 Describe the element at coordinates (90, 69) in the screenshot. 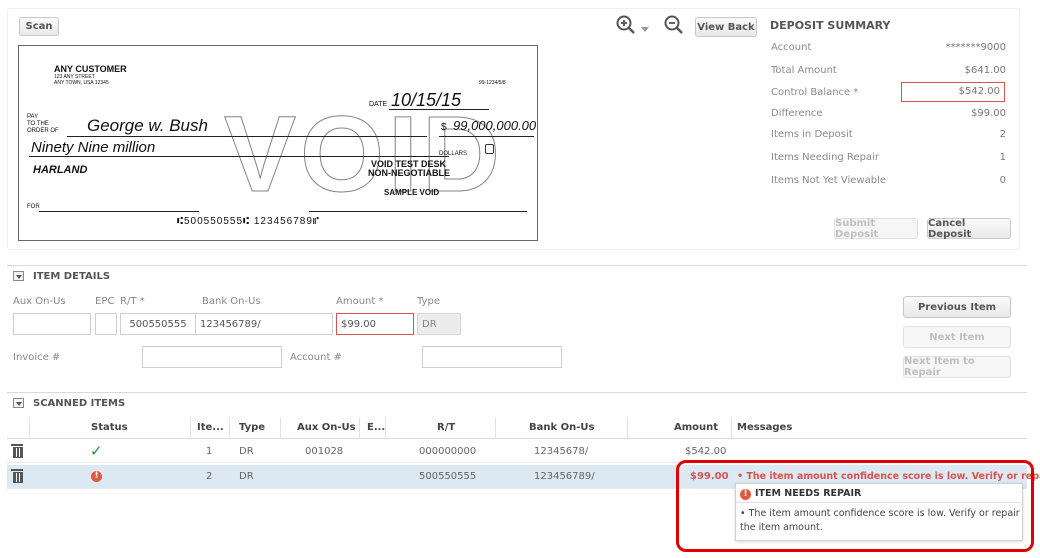

I see `payer-name: ANY CUSTOMER` at that location.